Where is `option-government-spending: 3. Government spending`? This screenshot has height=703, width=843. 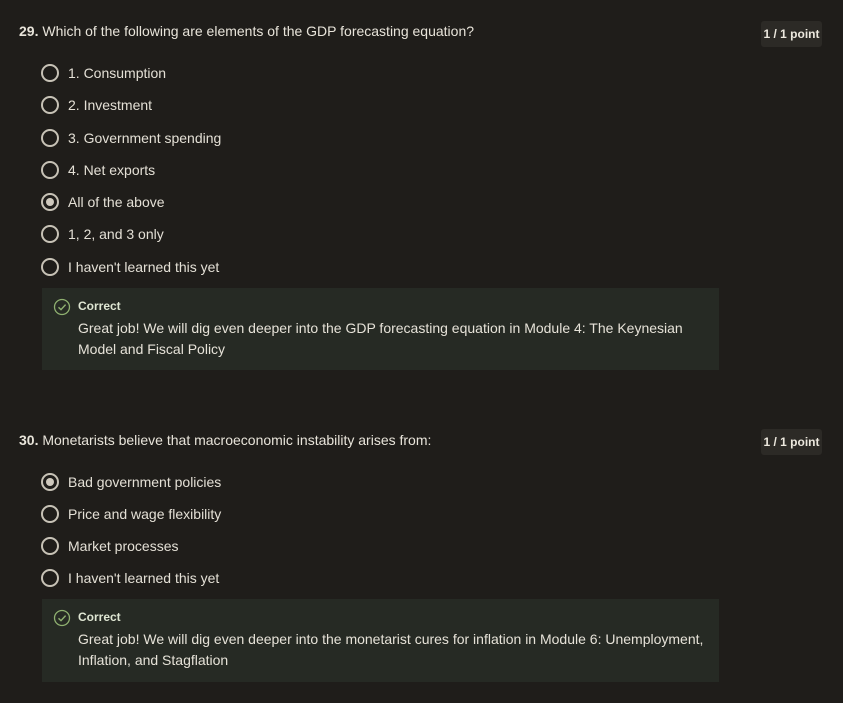 option-government-spending: 3. Government spending is located at coordinates (131, 138).